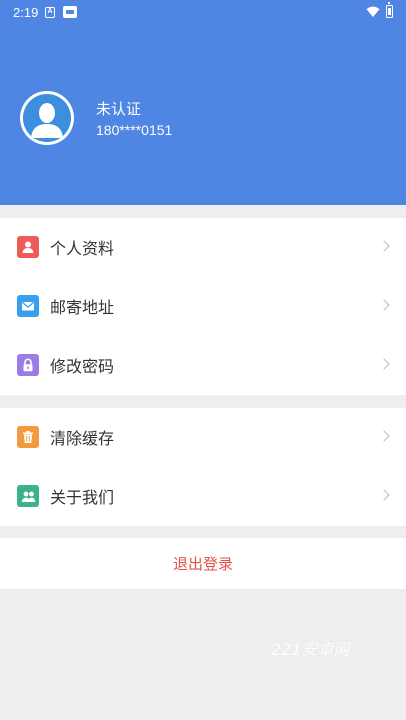 The height and width of the screenshot is (720, 406). I want to click on status-bar: 2:19 A, so click(203, 13).